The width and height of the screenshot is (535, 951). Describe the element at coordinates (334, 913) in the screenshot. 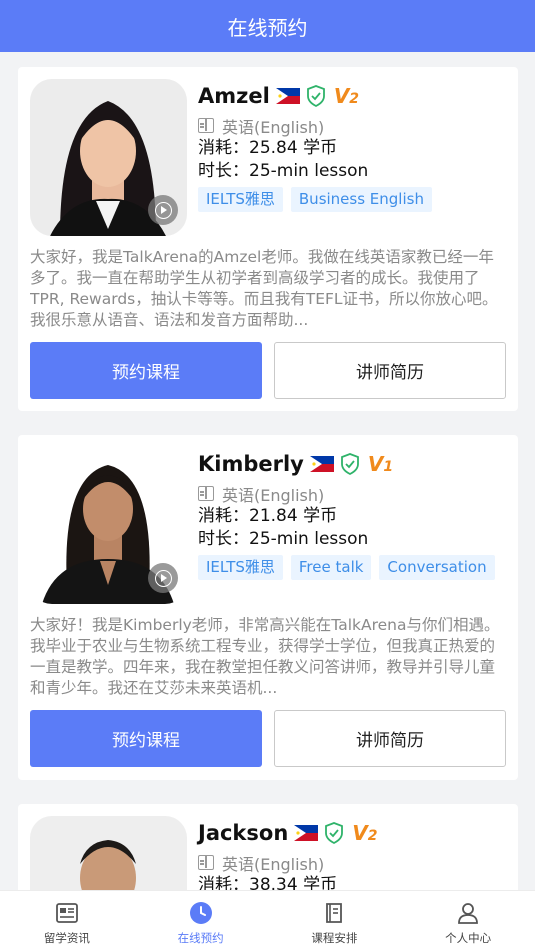

I see `schedule-icon` at that location.